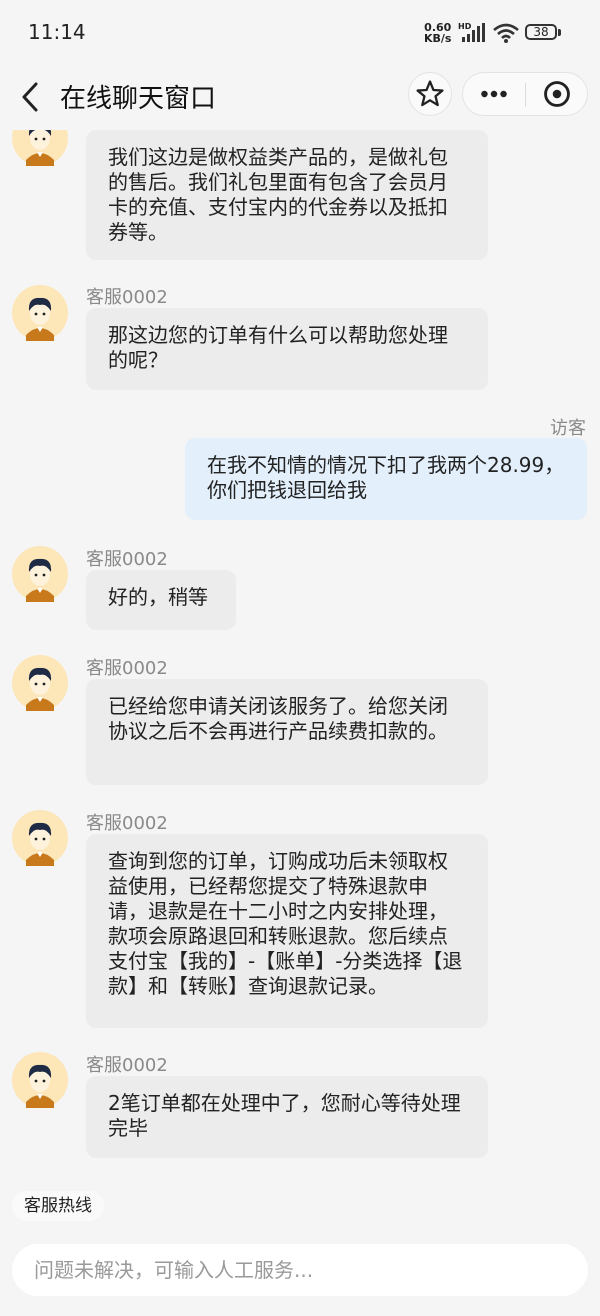 The height and width of the screenshot is (1316, 600). What do you see at coordinates (300, 32) in the screenshot?
I see `status-bar: 11:14 0.60 KB/s HD 38` at bounding box center [300, 32].